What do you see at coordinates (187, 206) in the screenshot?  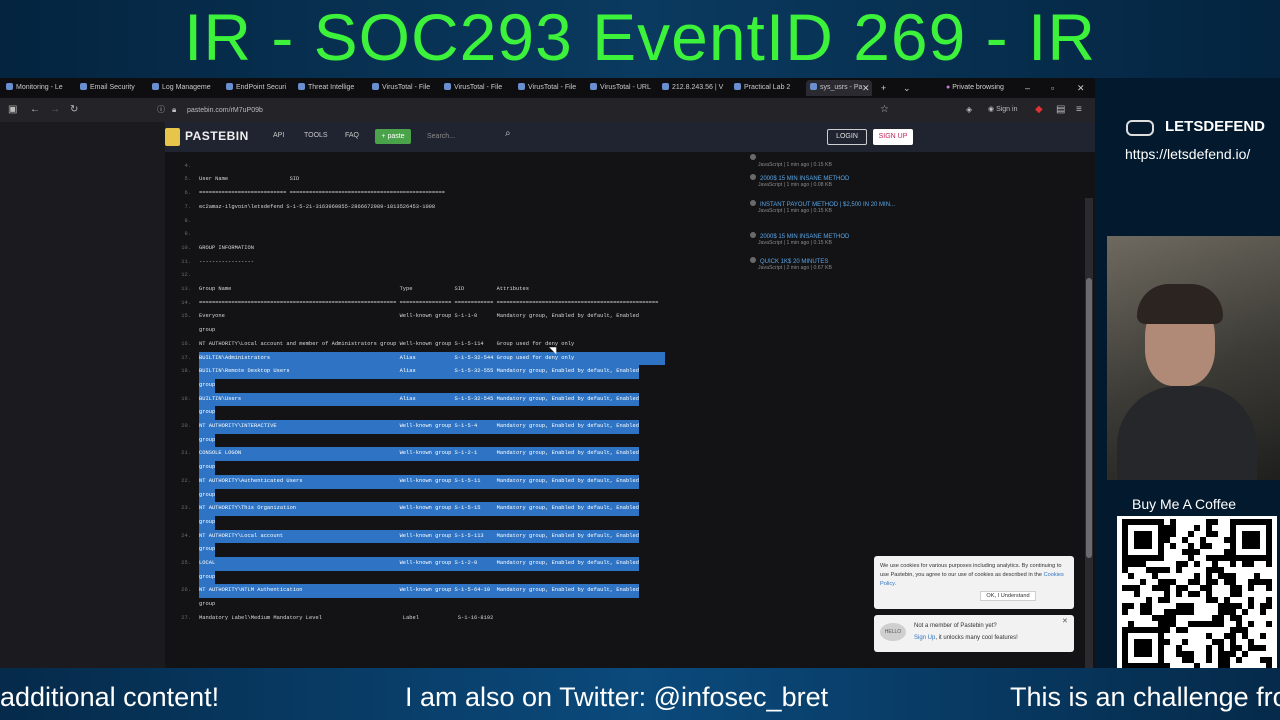 I see `line-number: 7.` at bounding box center [187, 206].